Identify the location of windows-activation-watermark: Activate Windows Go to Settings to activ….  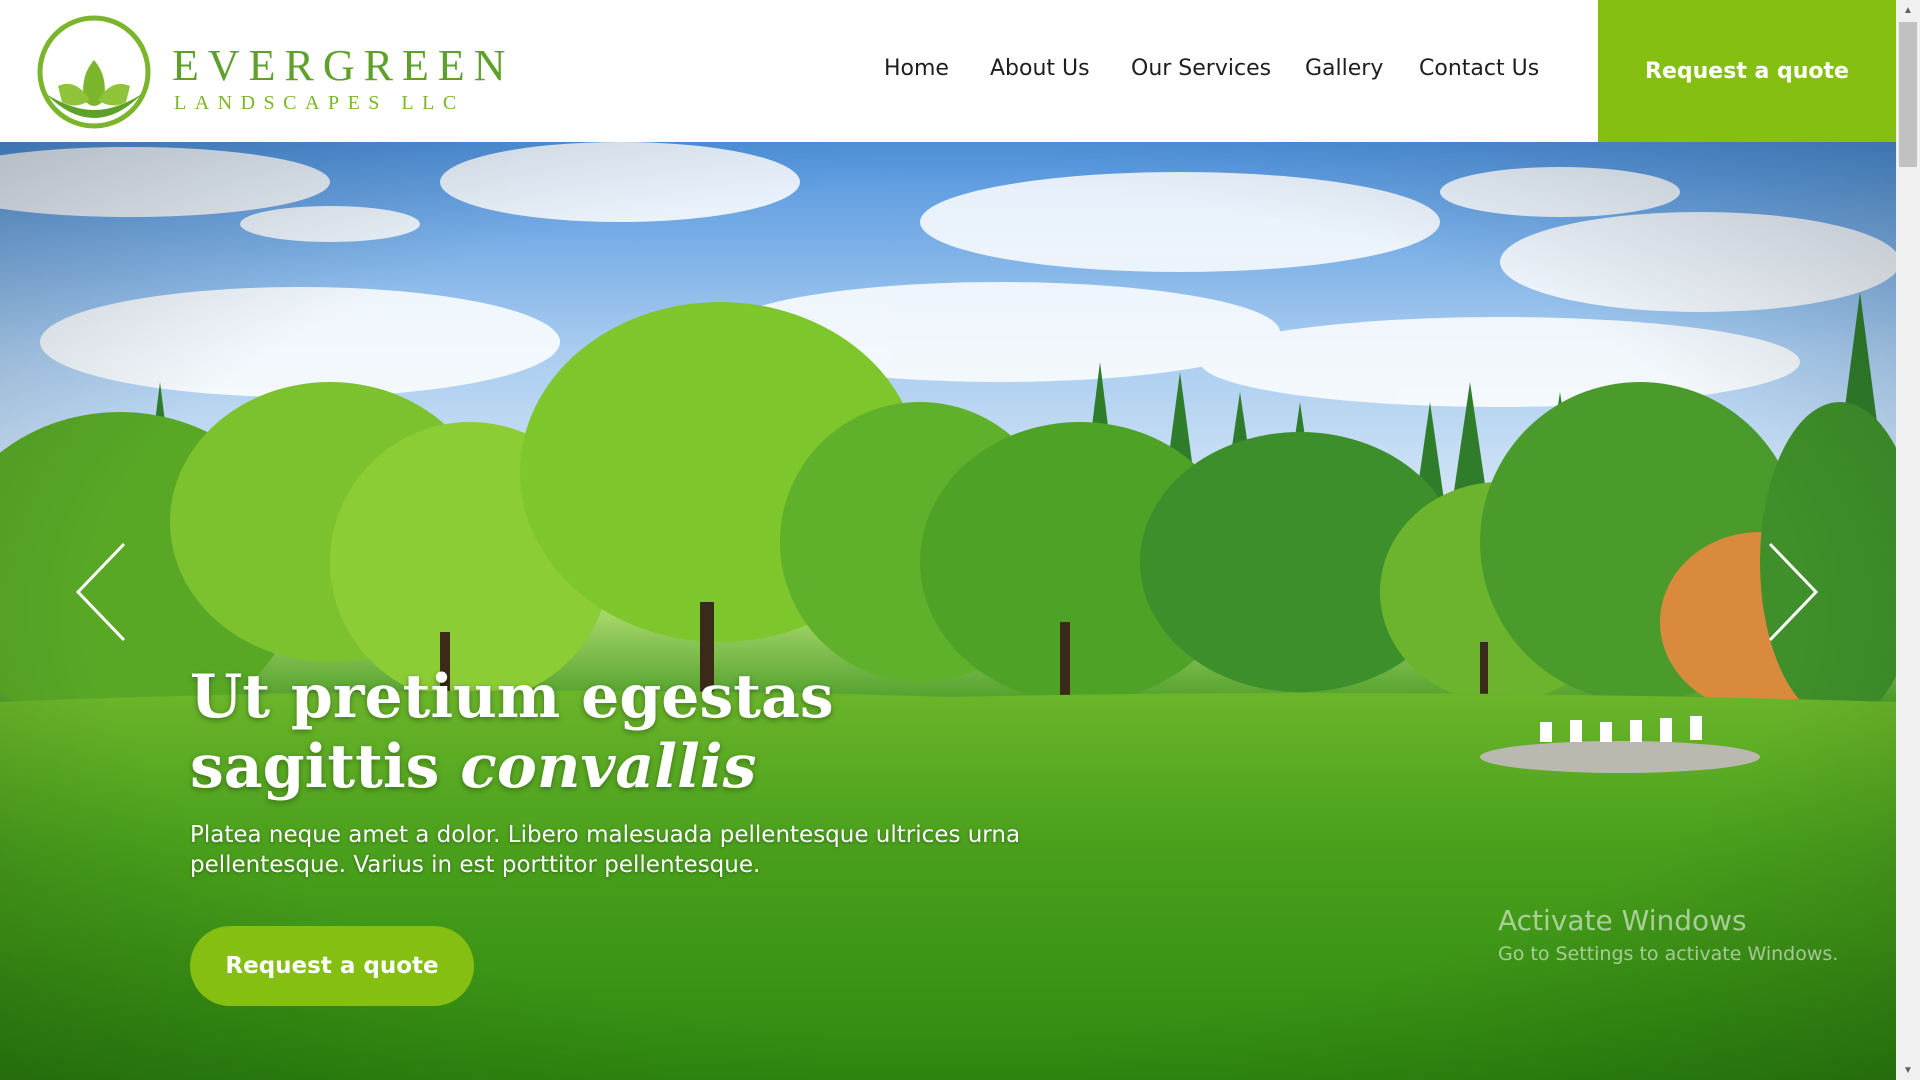
(1668, 934).